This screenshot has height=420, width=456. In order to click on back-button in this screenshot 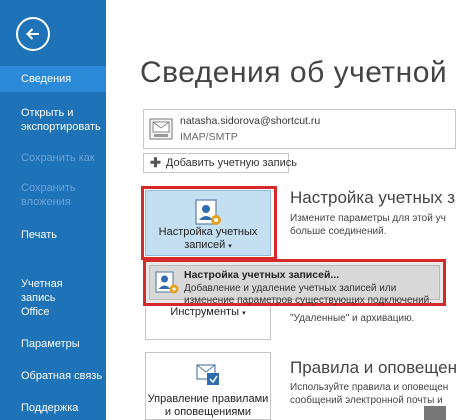, I will do `click(33, 34)`.